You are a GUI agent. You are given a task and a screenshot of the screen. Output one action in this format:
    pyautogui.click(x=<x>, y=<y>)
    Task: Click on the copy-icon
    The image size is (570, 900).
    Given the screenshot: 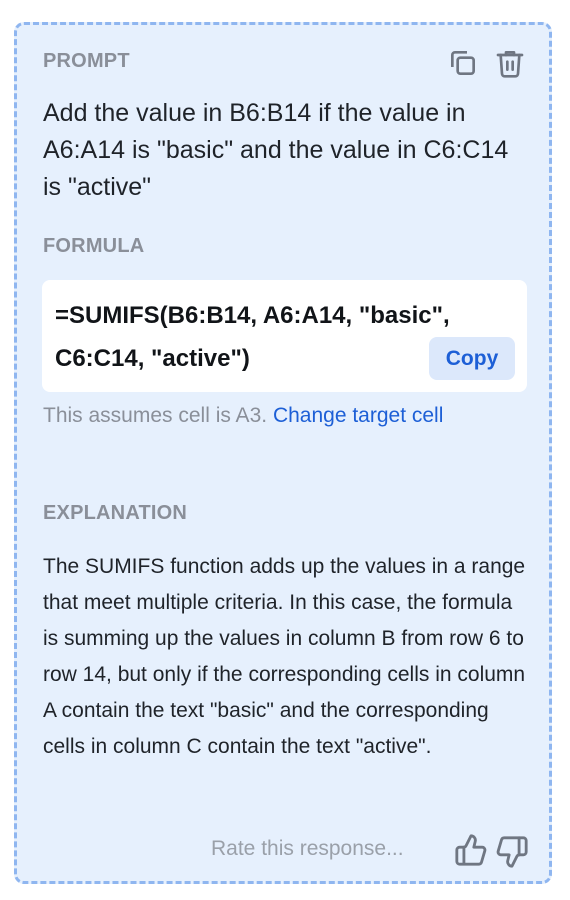 What is the action you would take?
    pyautogui.click(x=463, y=63)
    